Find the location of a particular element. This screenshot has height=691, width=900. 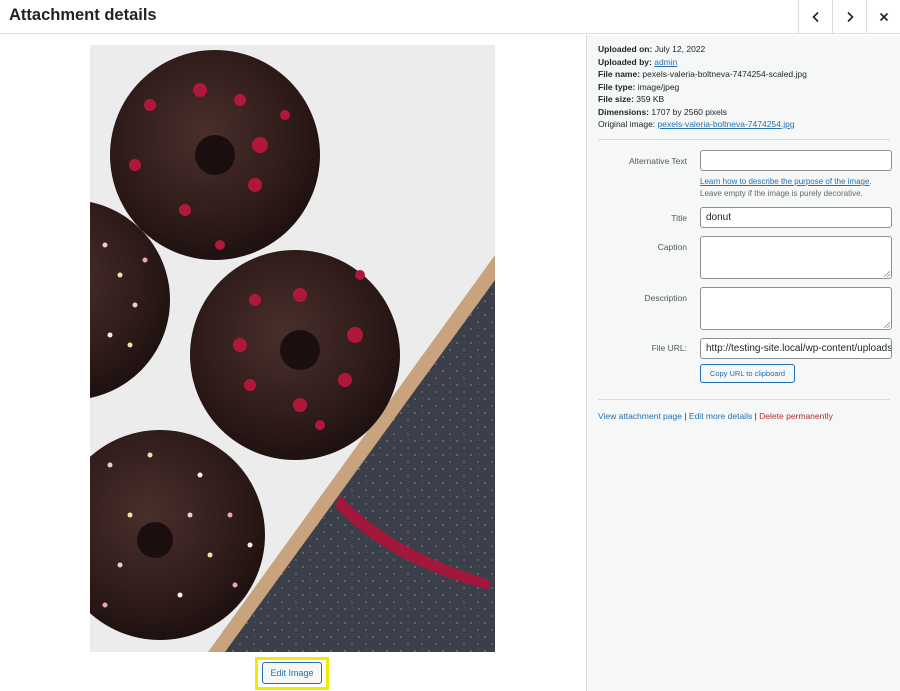

edit-details-link: Edit more details is located at coordinates (720, 416).